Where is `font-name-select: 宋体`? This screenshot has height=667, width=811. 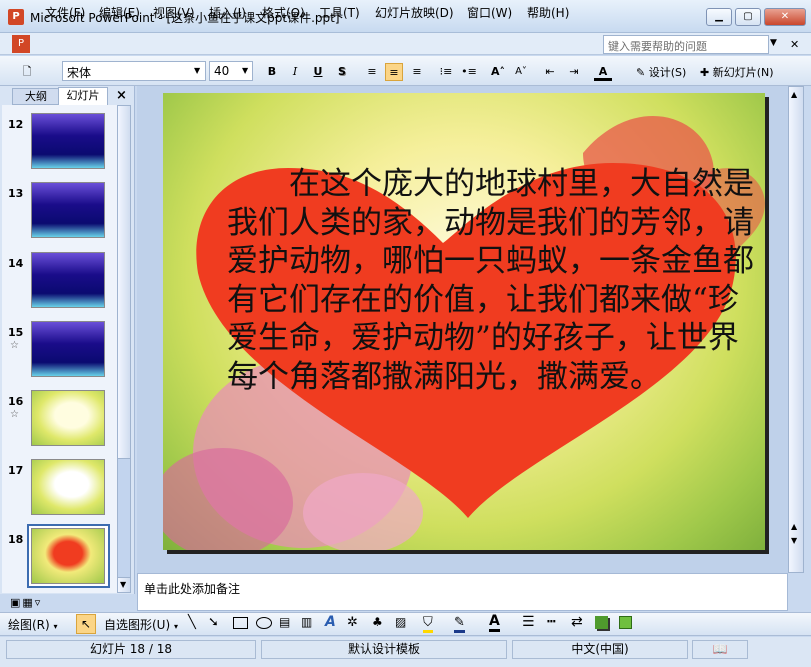
font-name-select: 宋体 is located at coordinates (134, 71).